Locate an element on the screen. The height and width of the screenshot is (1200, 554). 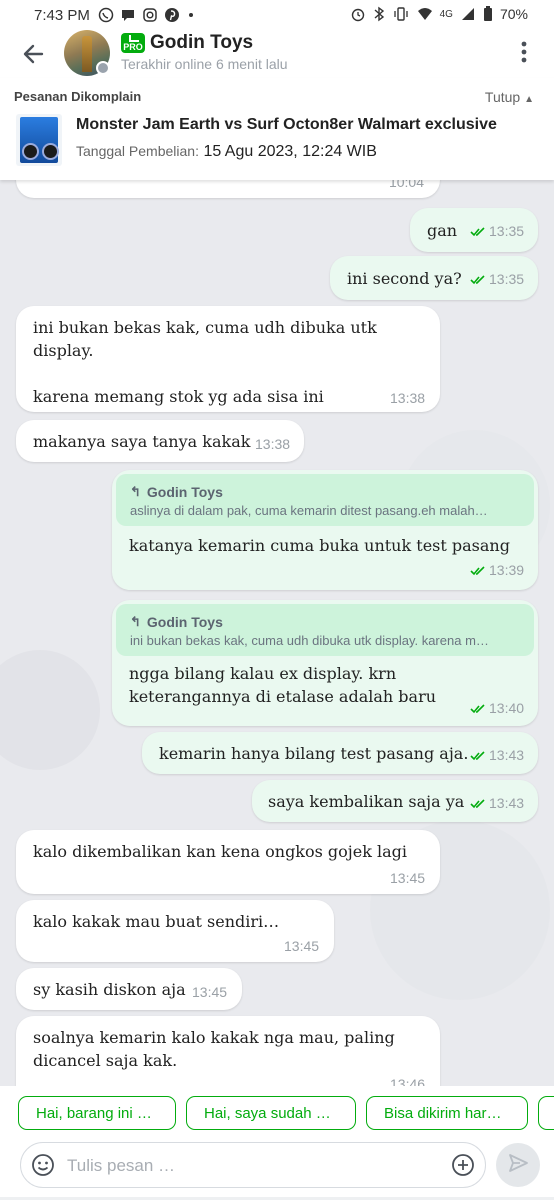
send-icon is located at coordinates (518, 1165).